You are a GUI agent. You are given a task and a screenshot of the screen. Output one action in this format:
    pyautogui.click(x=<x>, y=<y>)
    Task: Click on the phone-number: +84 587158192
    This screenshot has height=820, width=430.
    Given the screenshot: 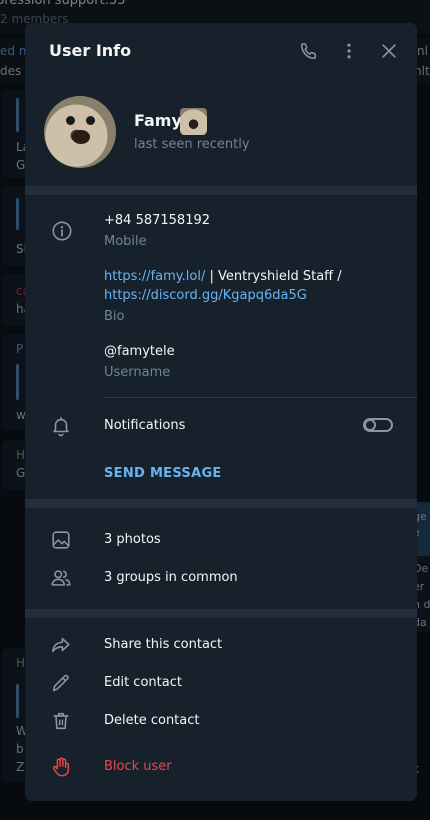 What is the action you would take?
    pyautogui.click(x=157, y=220)
    